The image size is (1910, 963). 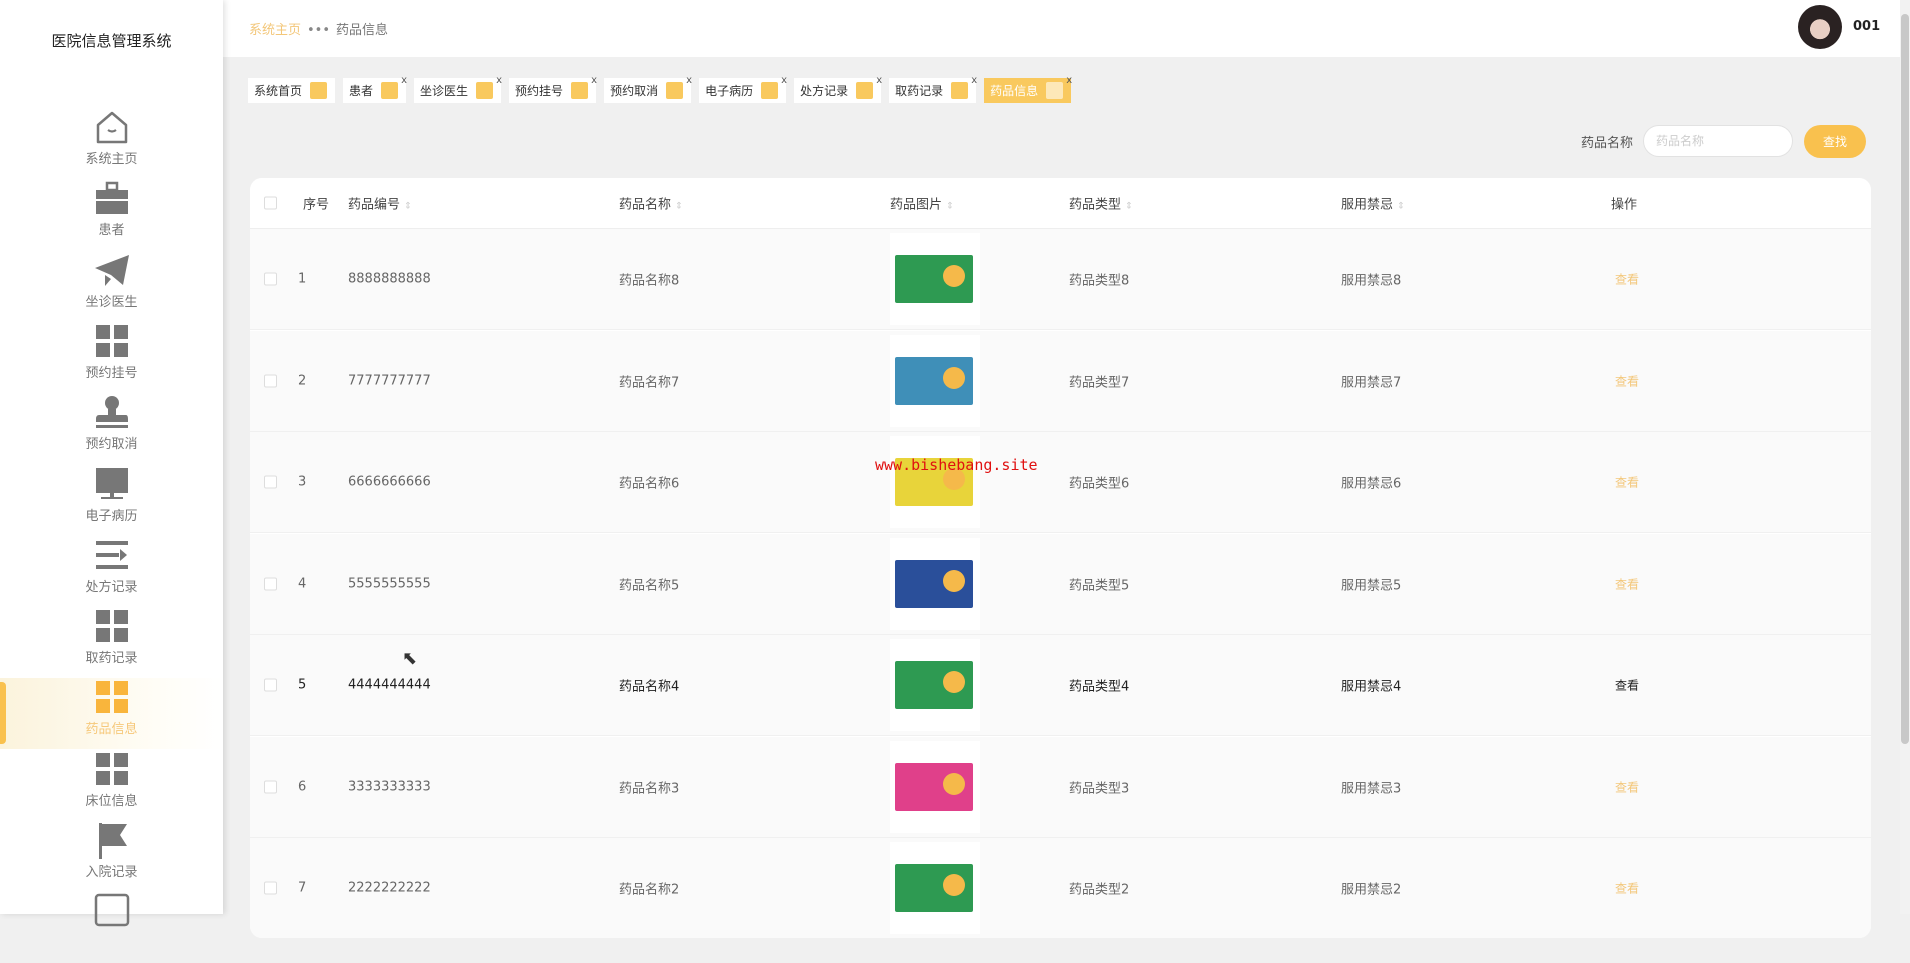 What do you see at coordinates (651, 203) in the screenshot?
I see `column-name: 药品名称 ⇕` at bounding box center [651, 203].